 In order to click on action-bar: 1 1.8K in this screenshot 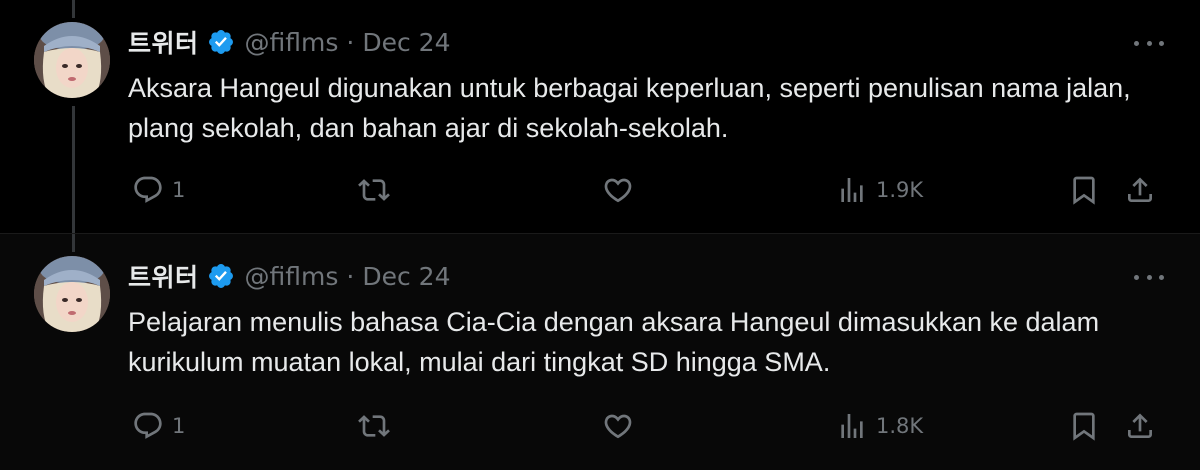, I will do `click(648, 426)`.